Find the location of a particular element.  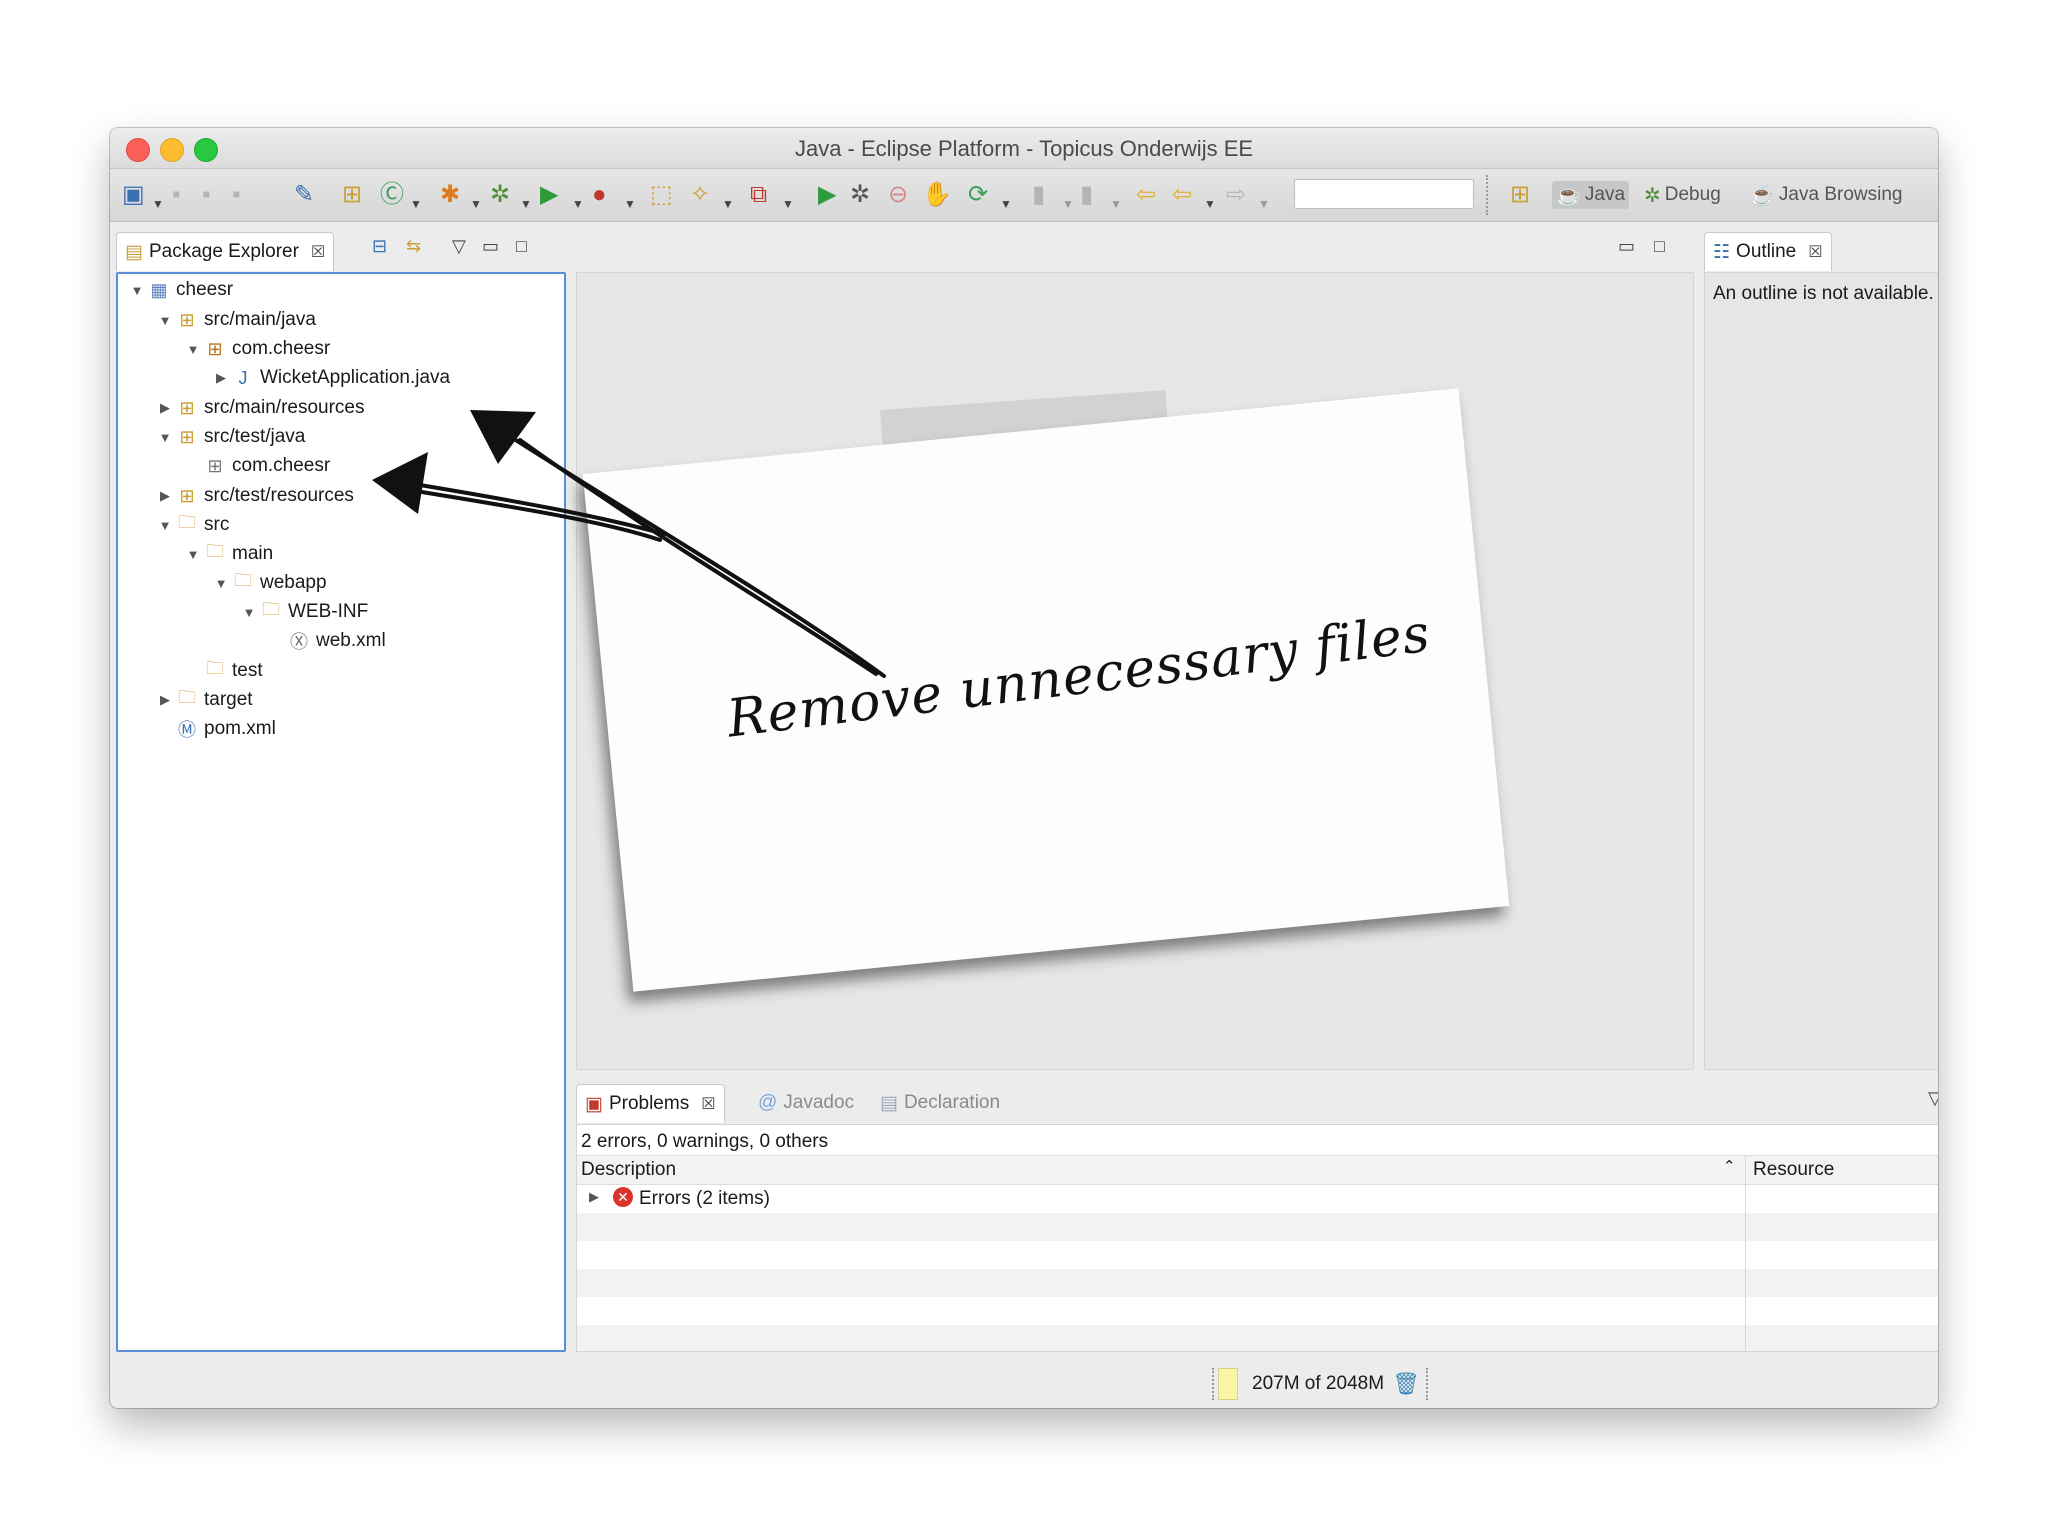

perspective-debug: ✲ Debug is located at coordinates (1682, 195).